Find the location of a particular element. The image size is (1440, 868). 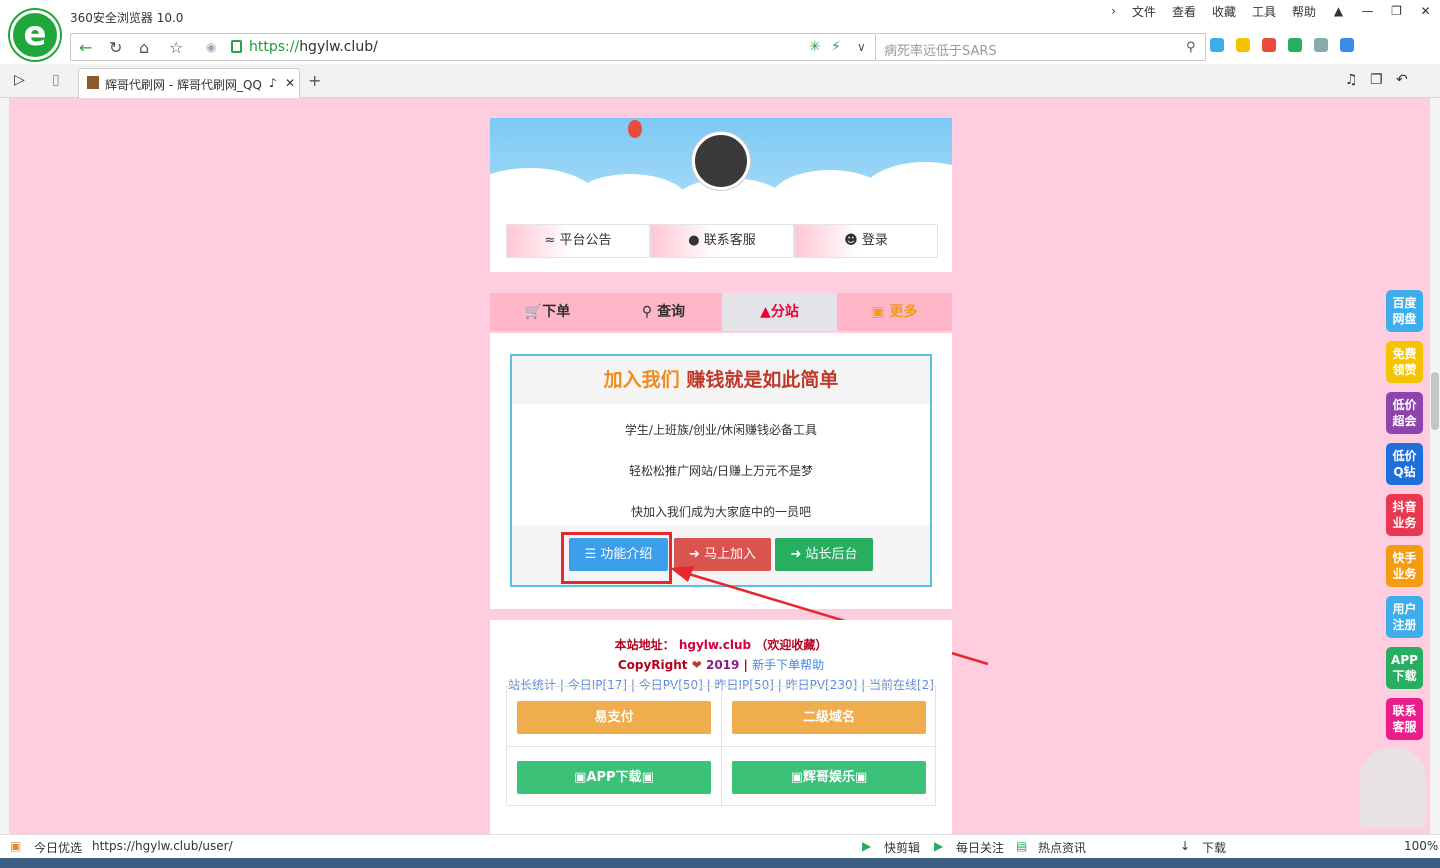

side-link-label: APP is located at coordinates (1404, 660).